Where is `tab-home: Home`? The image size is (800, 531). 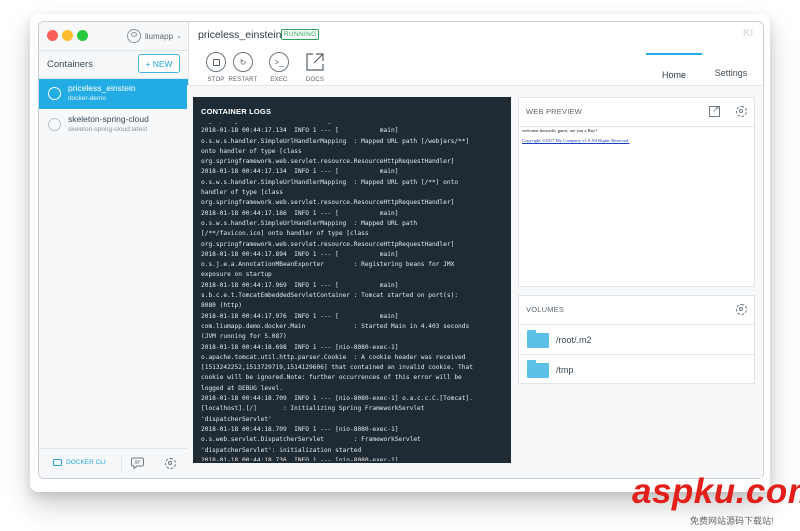 tab-home: Home is located at coordinates (674, 70).